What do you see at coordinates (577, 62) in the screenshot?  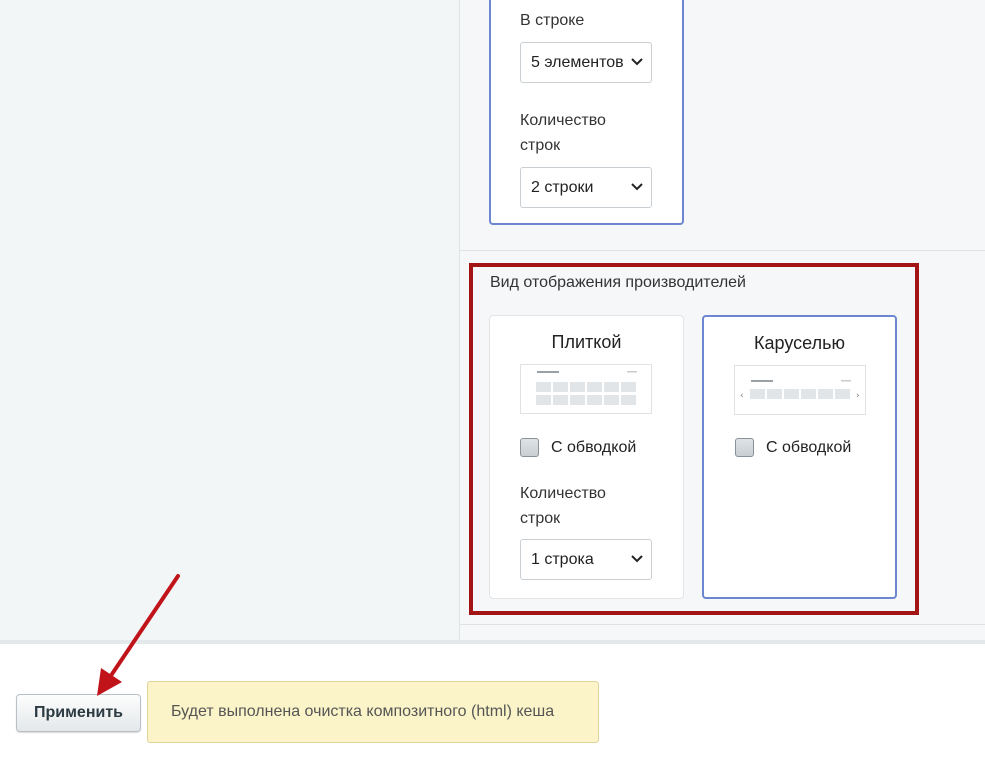 I see `items-per-row-value: 5 элементов` at bounding box center [577, 62].